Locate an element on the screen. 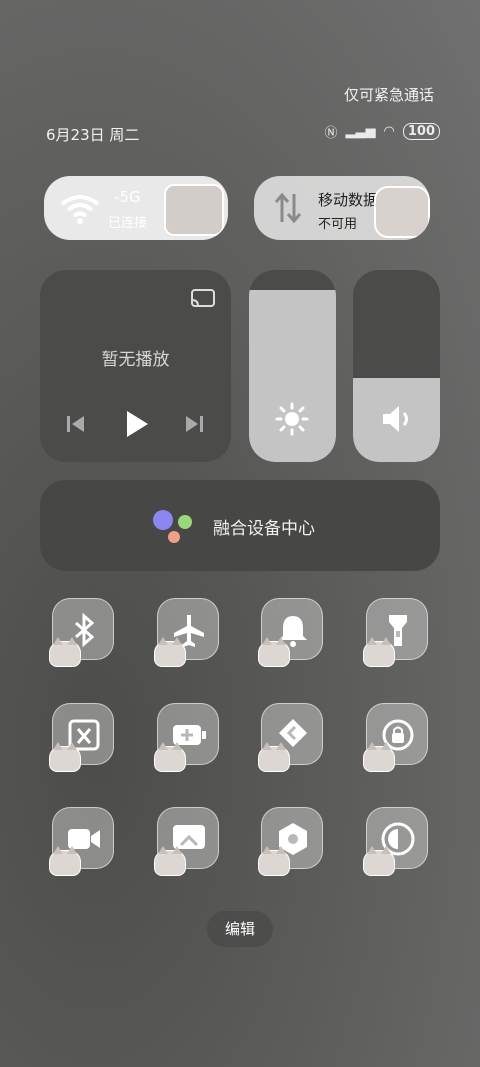  screen-cast-toggle is located at coordinates (186, 841).